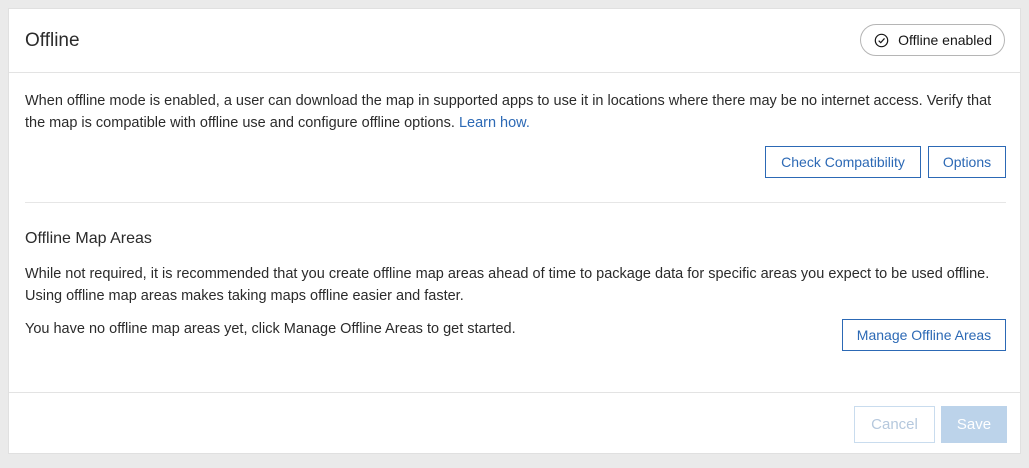 This screenshot has height=468, width=1029. I want to click on check-circle-icon, so click(881, 40).